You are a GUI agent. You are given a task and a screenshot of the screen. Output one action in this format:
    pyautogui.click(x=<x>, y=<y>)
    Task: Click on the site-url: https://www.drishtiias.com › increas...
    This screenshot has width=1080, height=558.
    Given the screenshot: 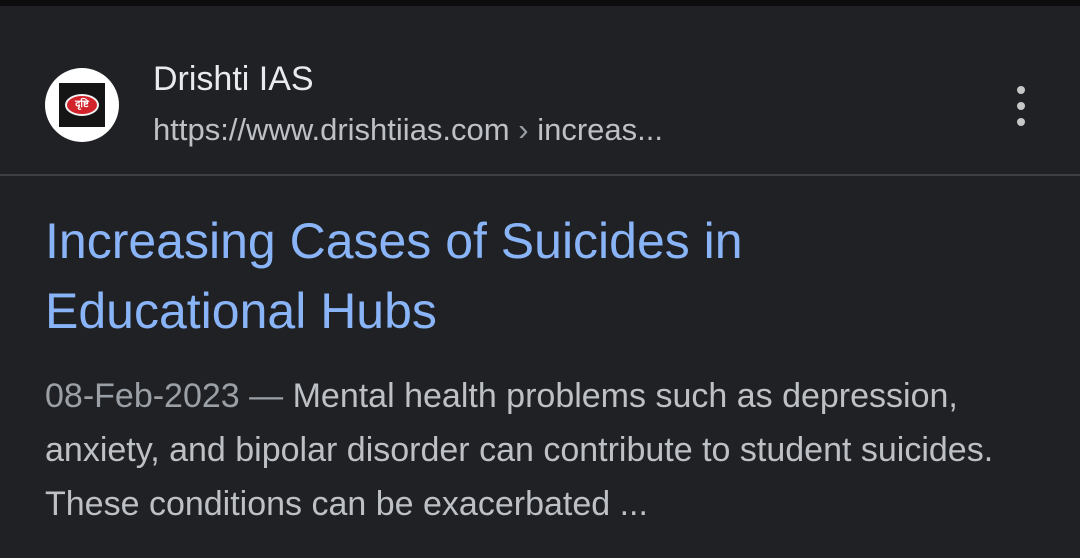 What is the action you would take?
    pyautogui.click(x=408, y=130)
    